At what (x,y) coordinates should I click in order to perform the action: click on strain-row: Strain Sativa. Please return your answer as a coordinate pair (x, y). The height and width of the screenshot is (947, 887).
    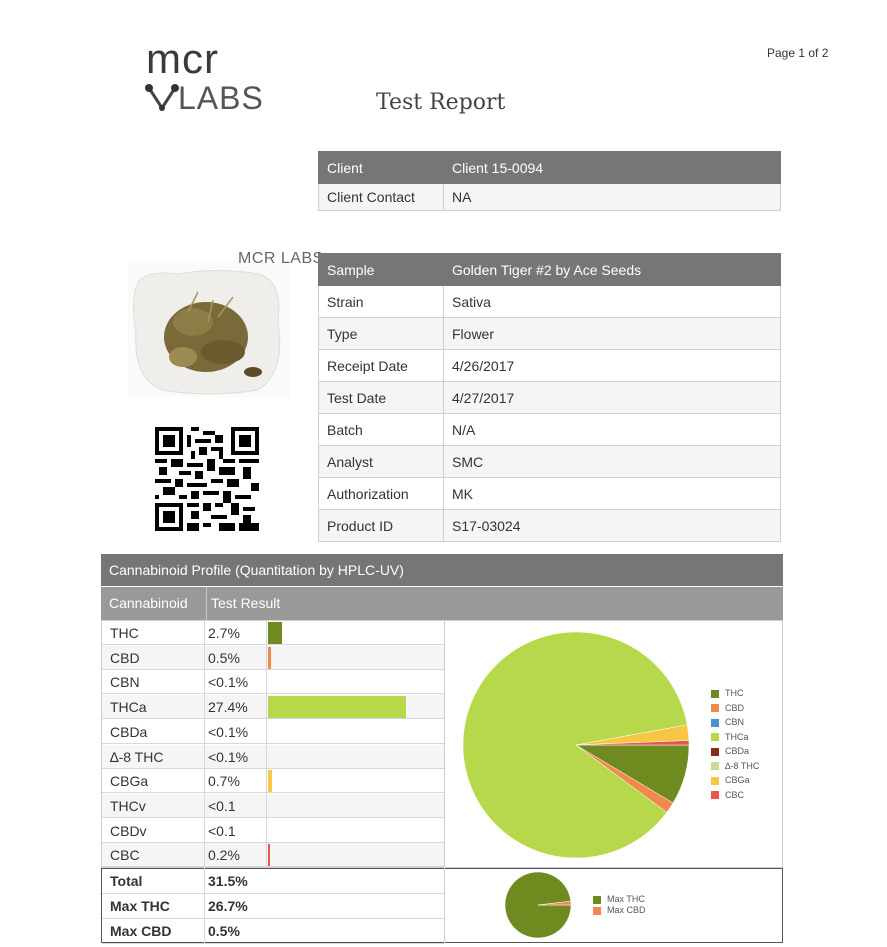
    Looking at the image, I should click on (549, 301).